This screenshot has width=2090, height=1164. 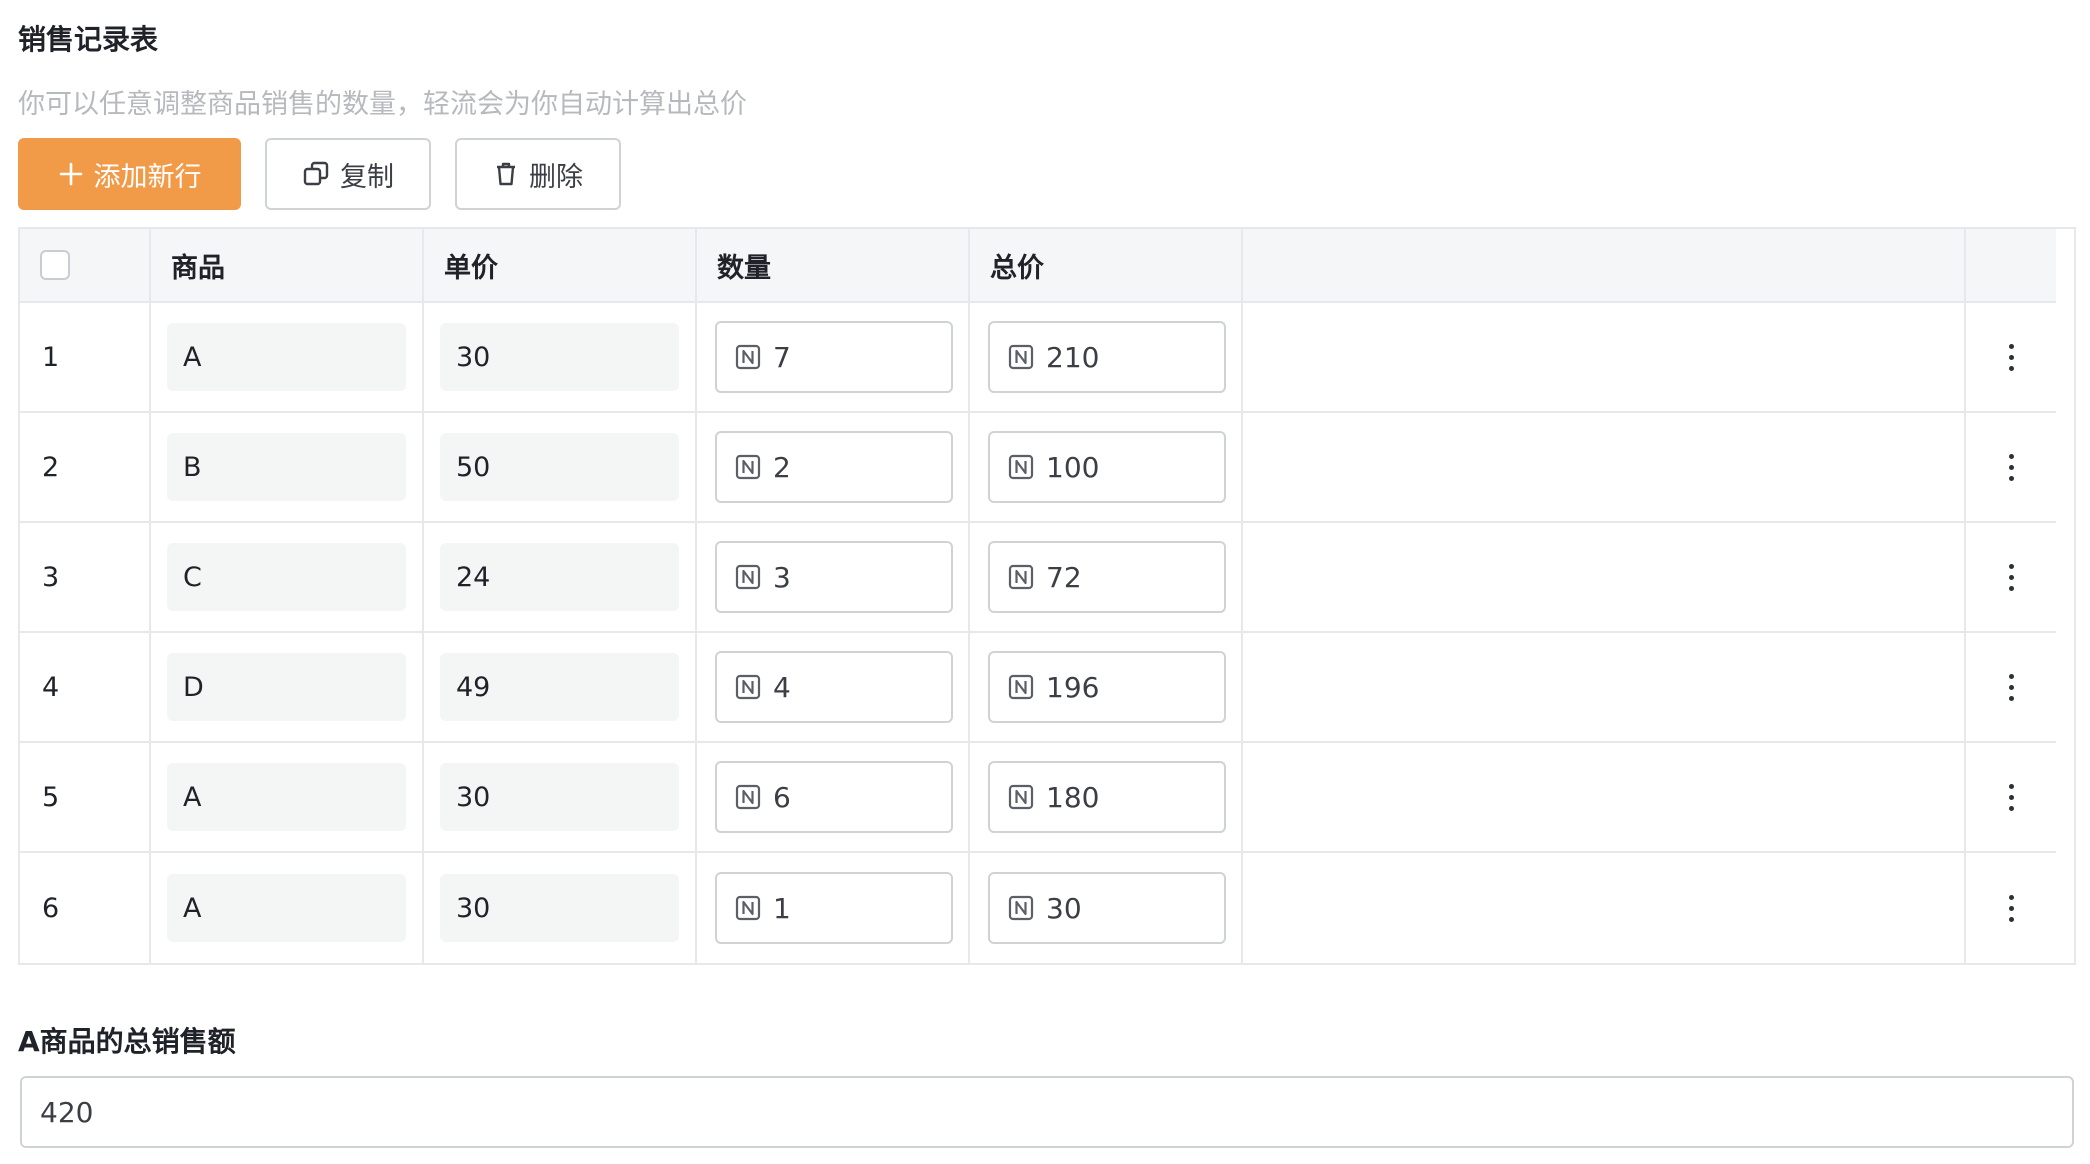 I want to click on total-input: 196, so click(x=1107, y=687).